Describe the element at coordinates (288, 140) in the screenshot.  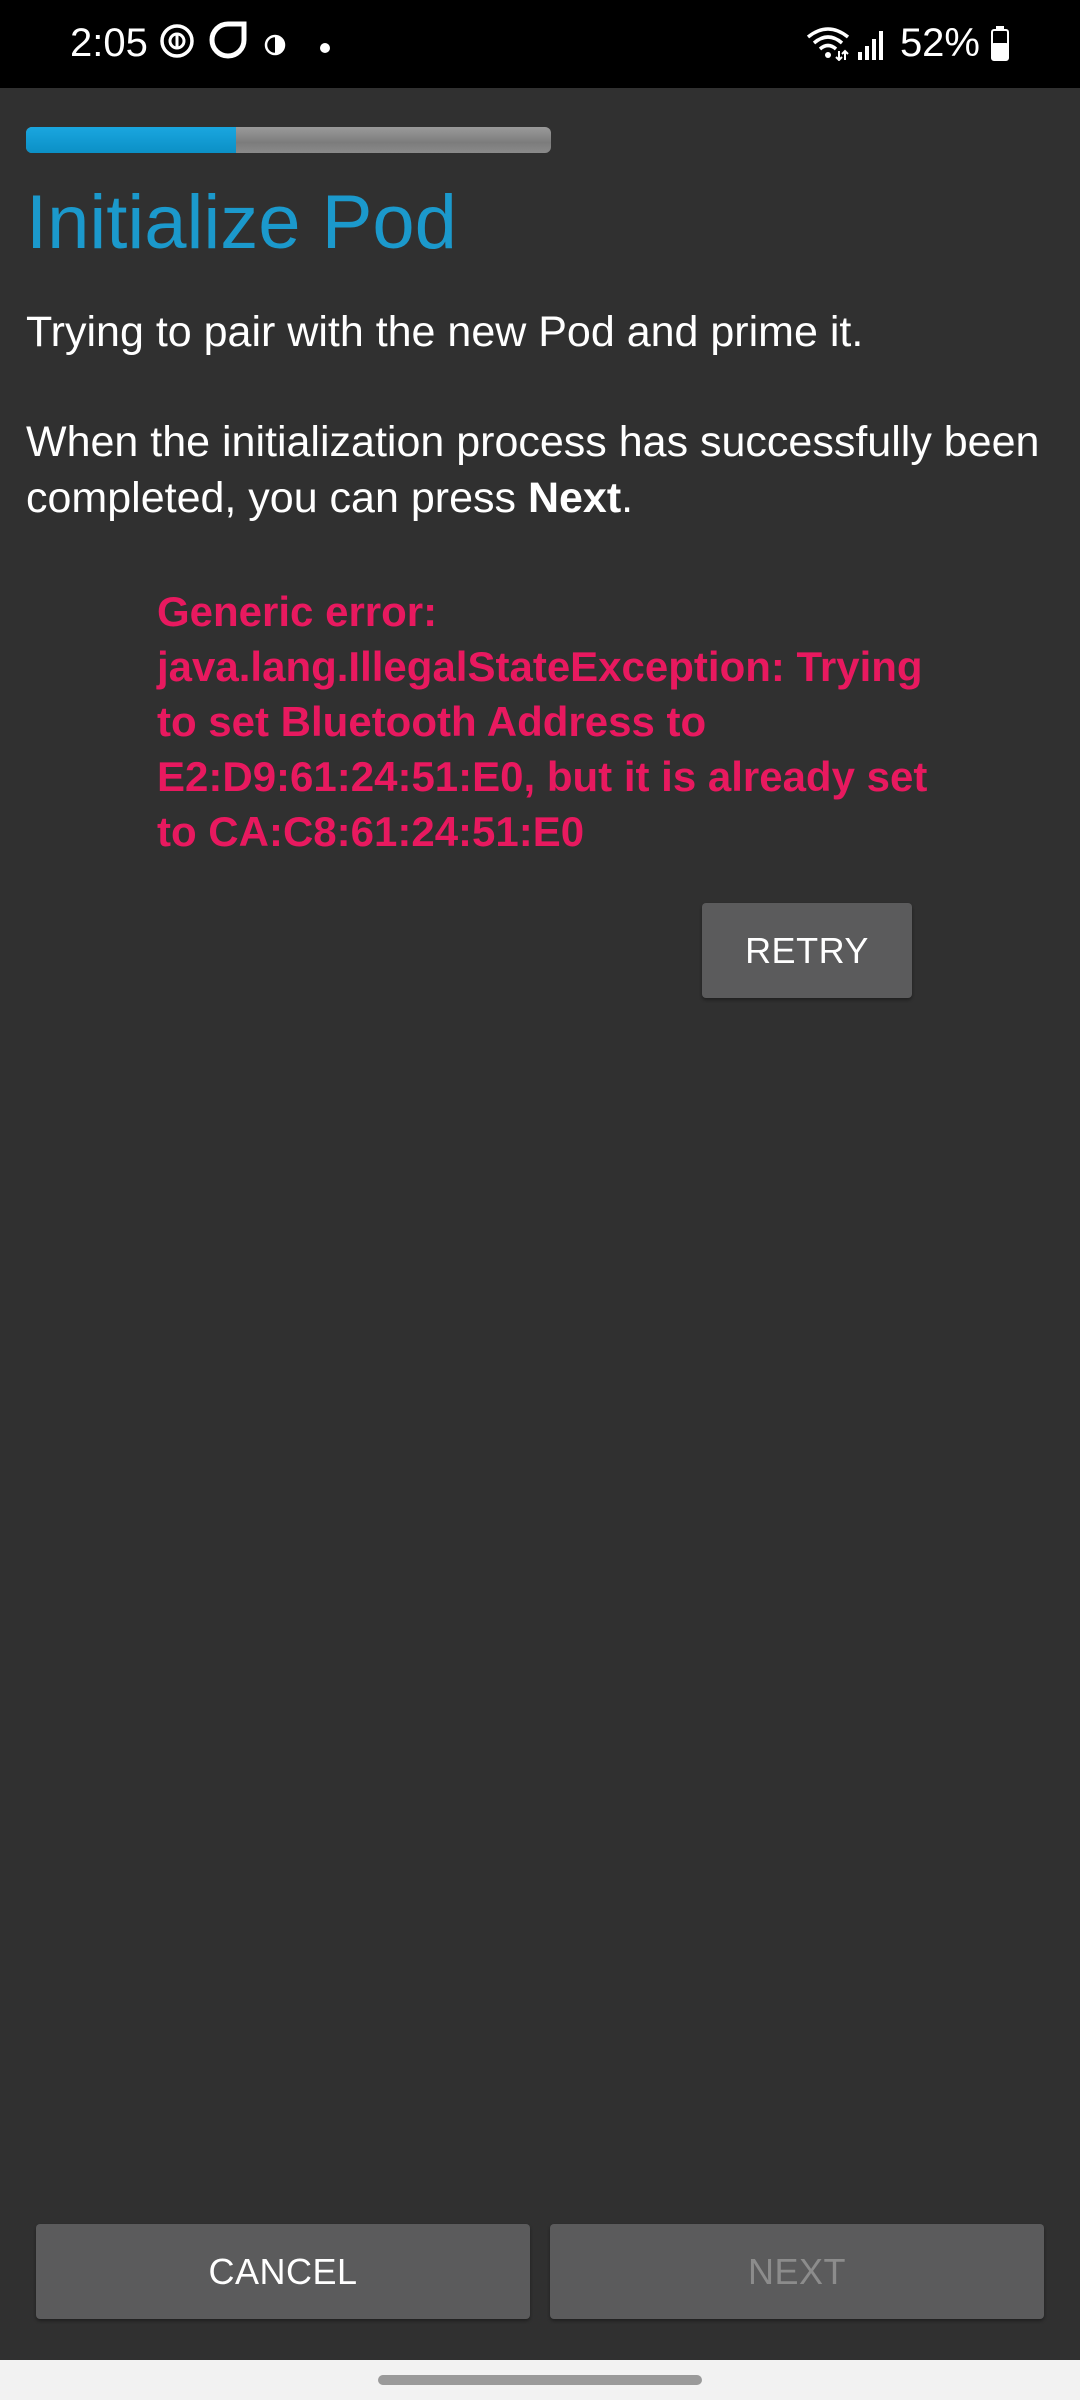
I see `wizard-progress-bar` at that location.